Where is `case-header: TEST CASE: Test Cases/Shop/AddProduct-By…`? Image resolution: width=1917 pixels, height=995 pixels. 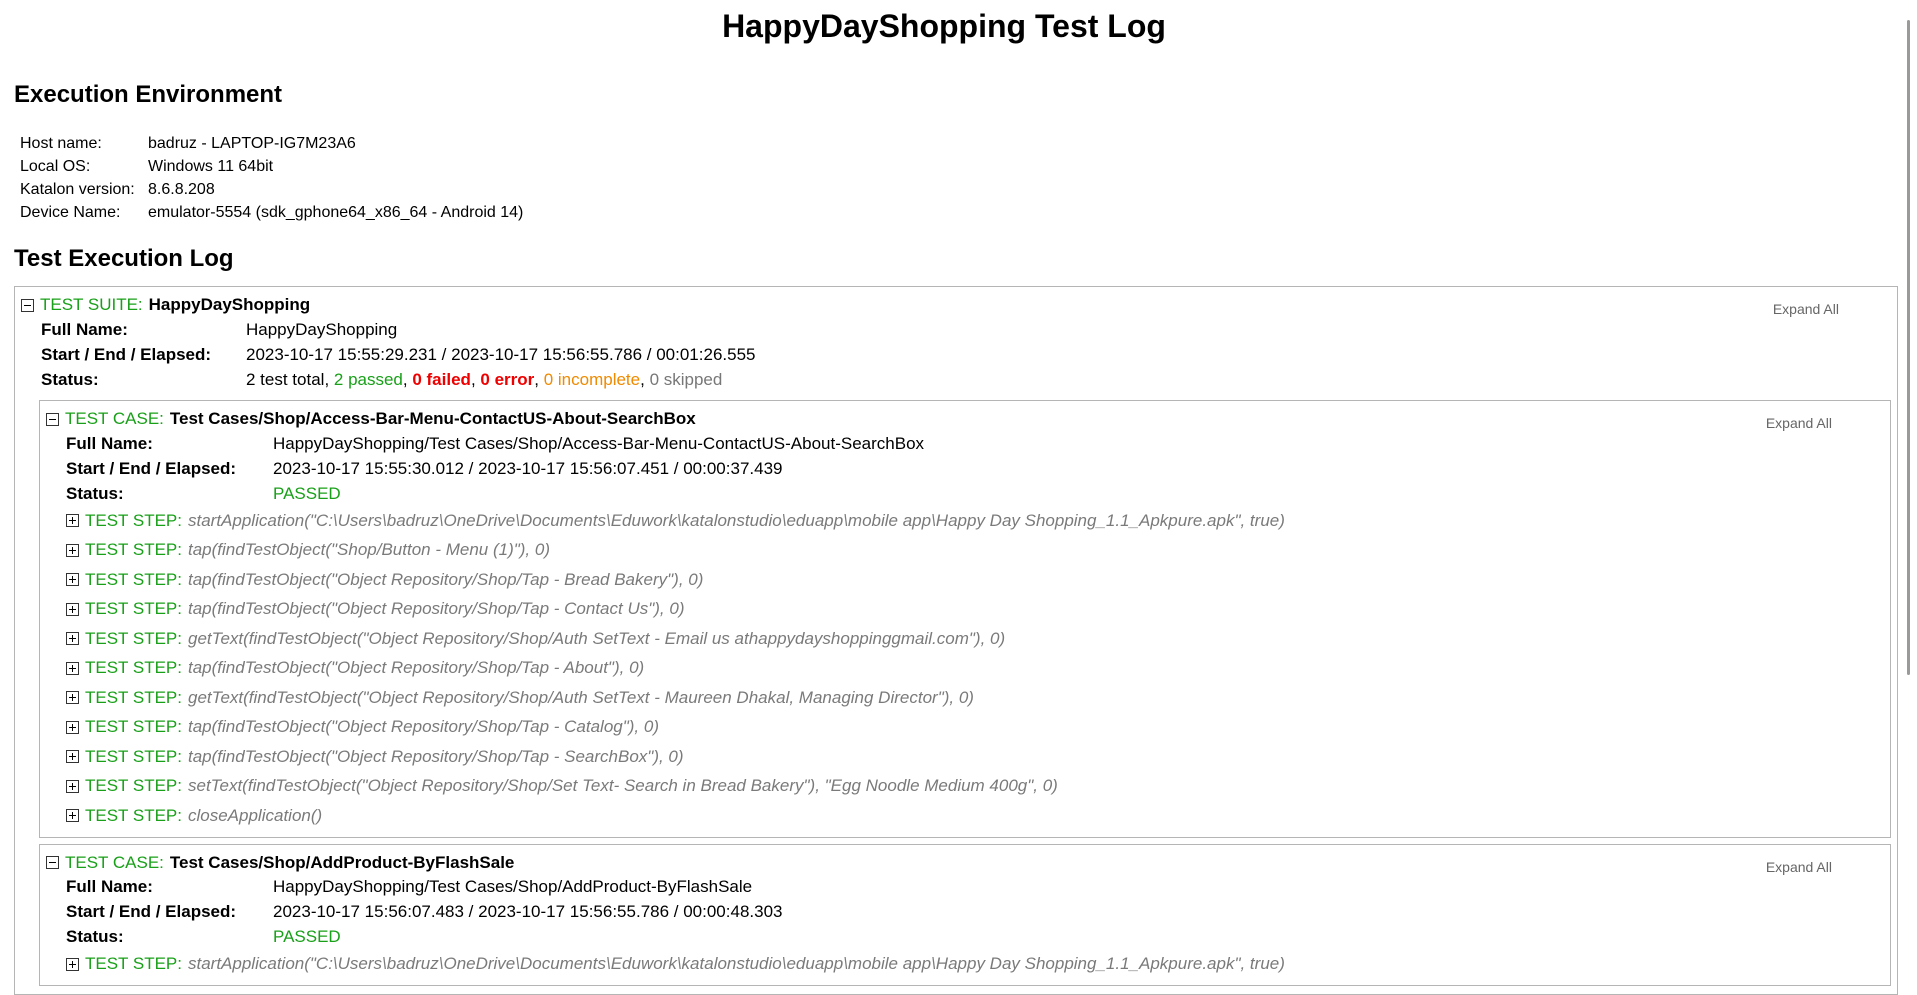
case-header: TEST CASE: Test Cases/Shop/AddProduct-By… is located at coordinates (966, 863).